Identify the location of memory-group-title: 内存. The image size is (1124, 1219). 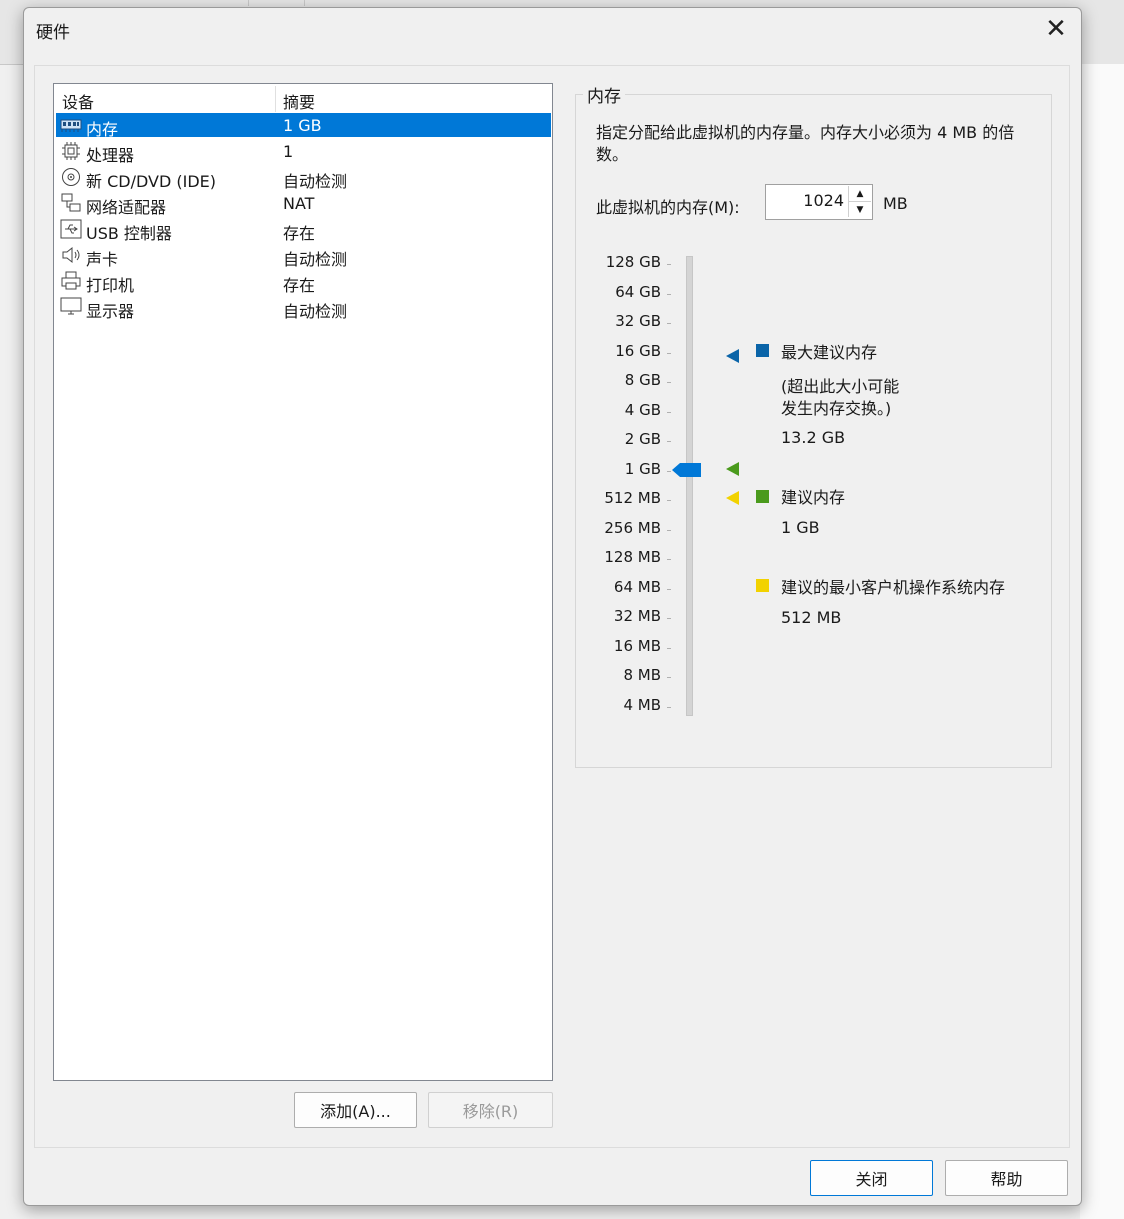
(604, 94).